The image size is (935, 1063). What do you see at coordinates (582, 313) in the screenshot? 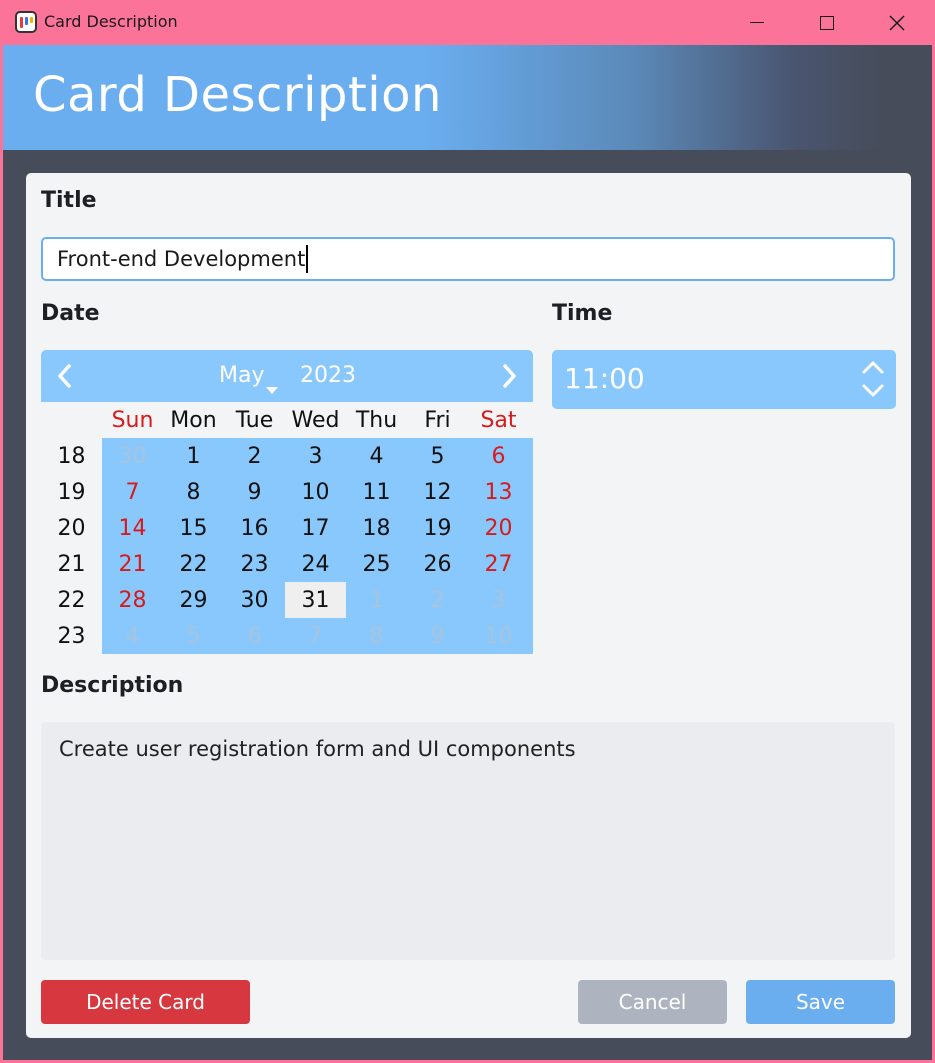
I see `time-label: Time` at bounding box center [582, 313].